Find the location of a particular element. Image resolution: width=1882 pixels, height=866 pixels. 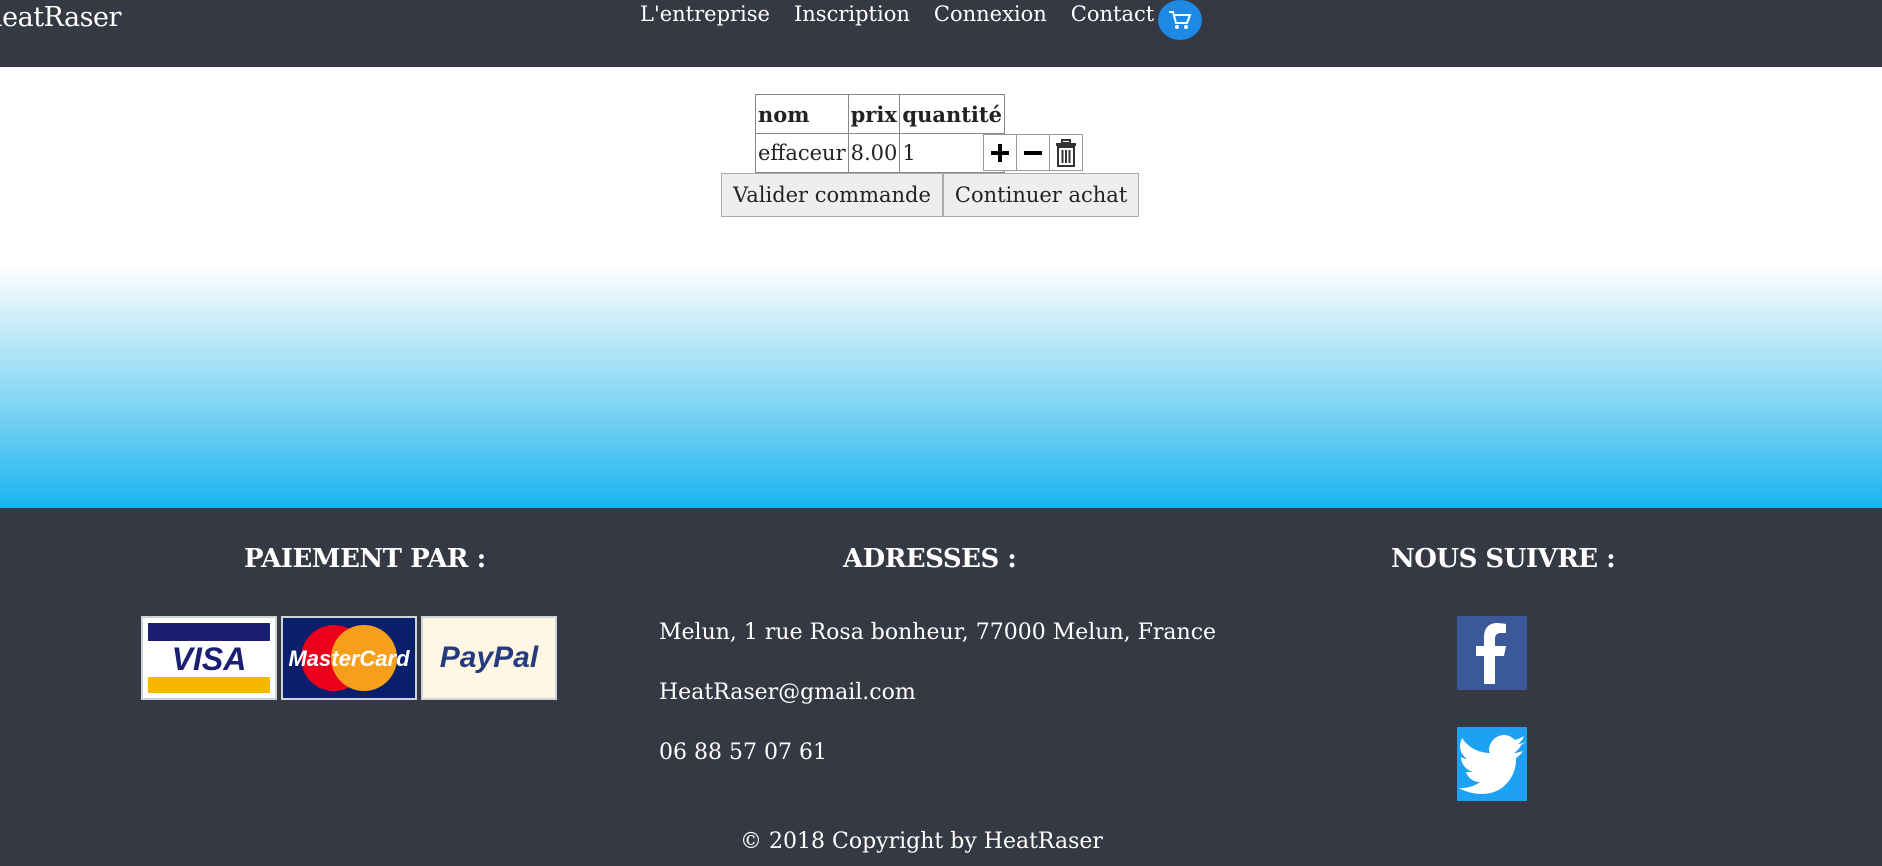

cart-icon is located at coordinates (1180, 20).